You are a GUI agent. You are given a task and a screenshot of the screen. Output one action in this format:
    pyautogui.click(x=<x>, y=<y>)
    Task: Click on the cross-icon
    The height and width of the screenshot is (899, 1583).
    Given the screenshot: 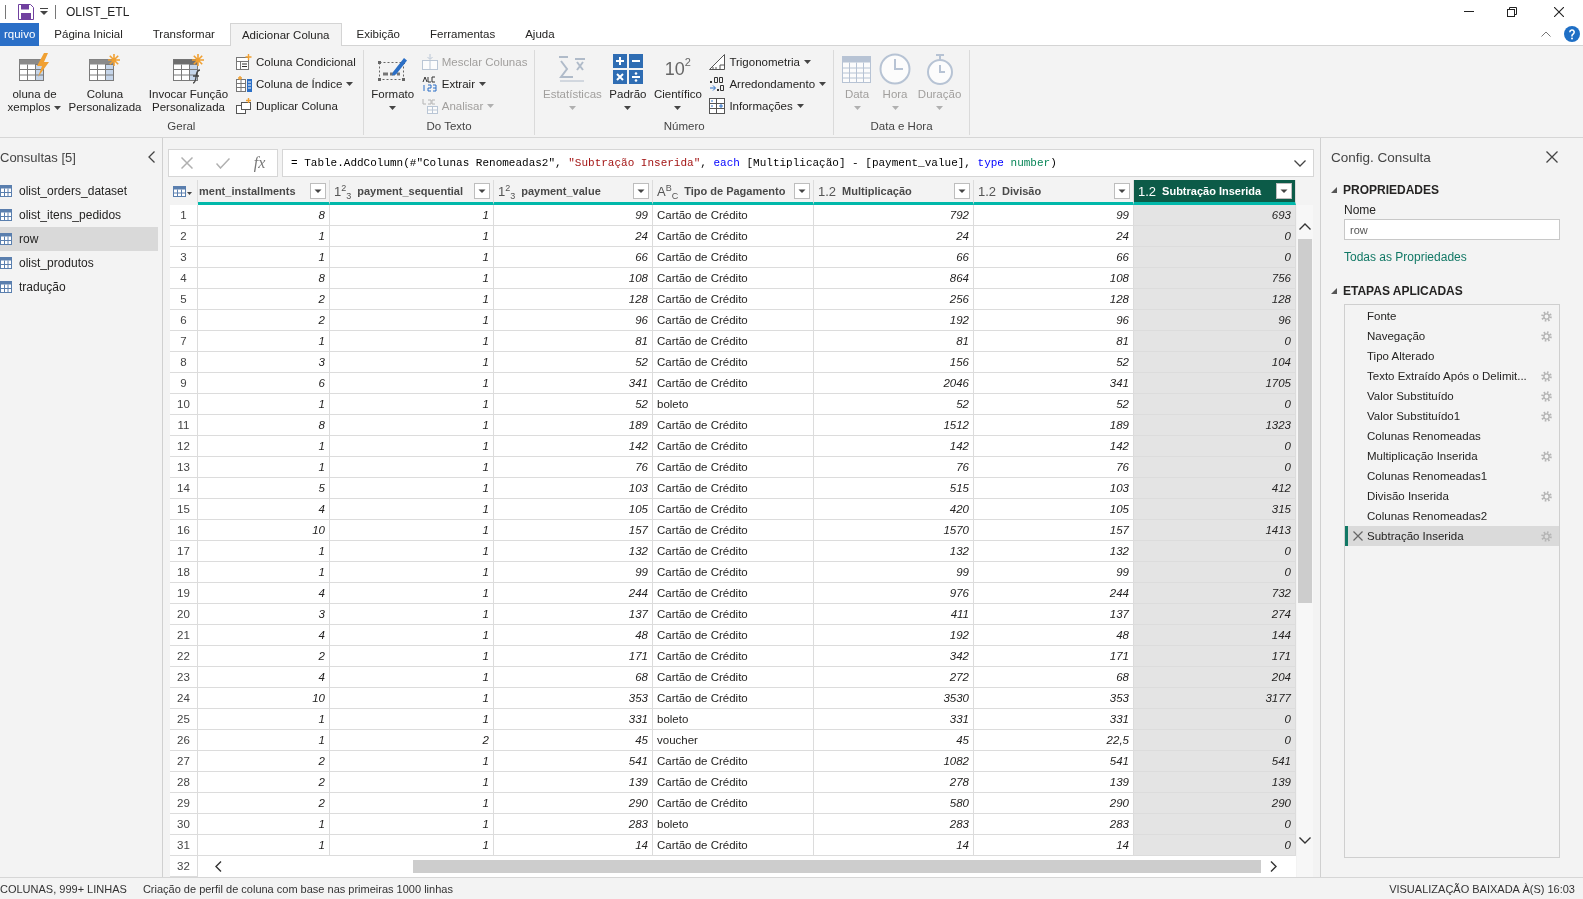 What is the action you would take?
    pyautogui.click(x=1357, y=536)
    